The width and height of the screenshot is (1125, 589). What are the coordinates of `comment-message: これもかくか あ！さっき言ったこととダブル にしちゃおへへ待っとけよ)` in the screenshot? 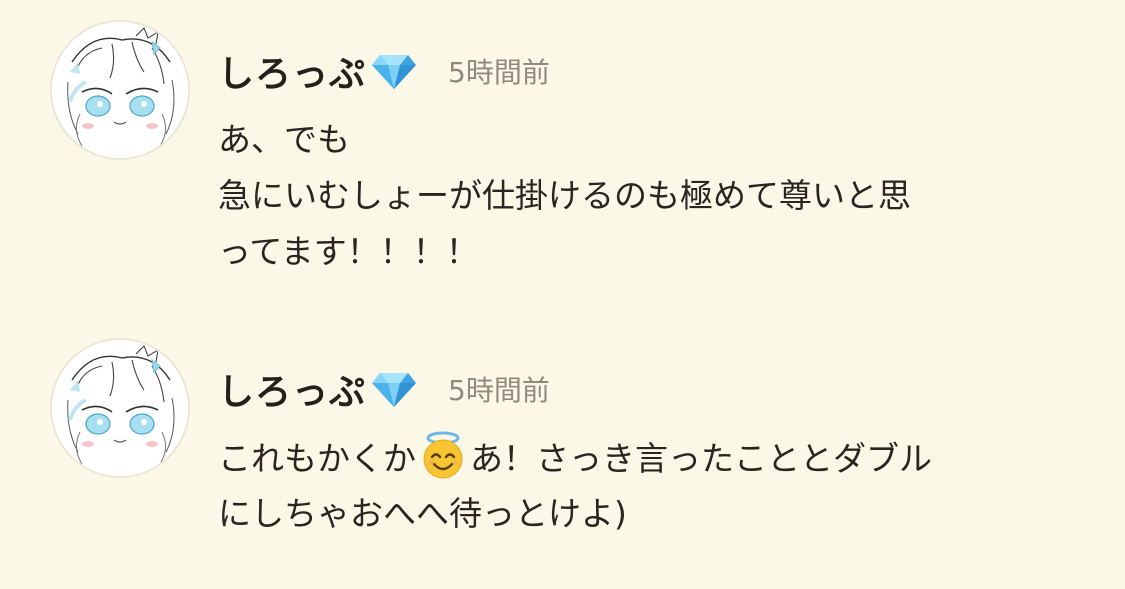 It's located at (648, 486).